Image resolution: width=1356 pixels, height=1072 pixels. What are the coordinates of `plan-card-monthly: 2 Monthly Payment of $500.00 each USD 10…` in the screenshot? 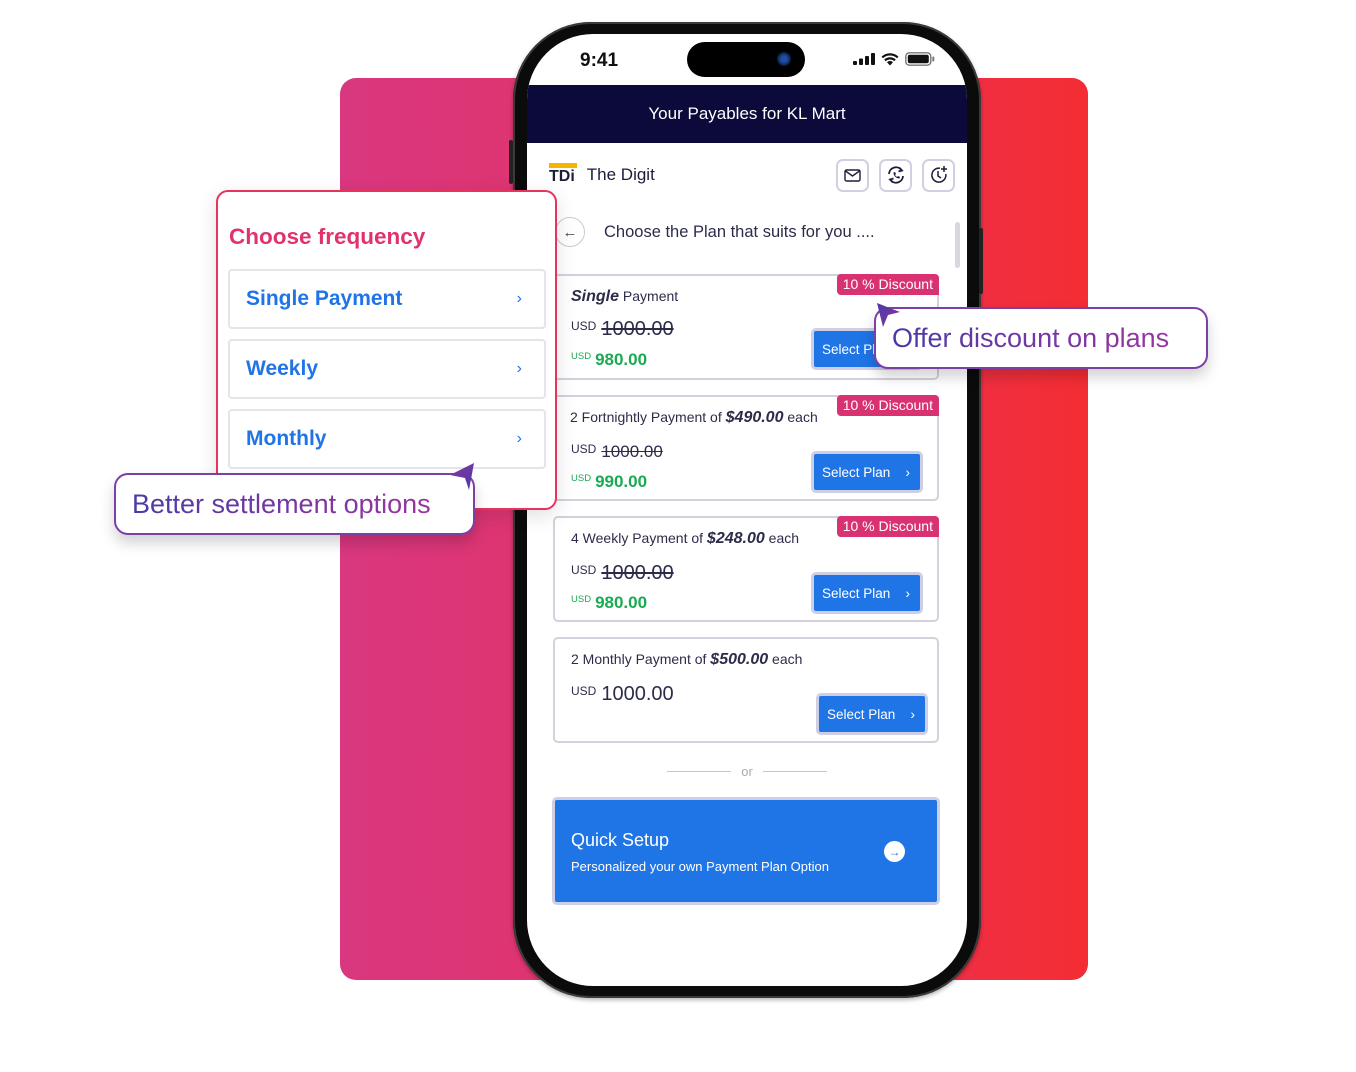 It's located at (746, 690).